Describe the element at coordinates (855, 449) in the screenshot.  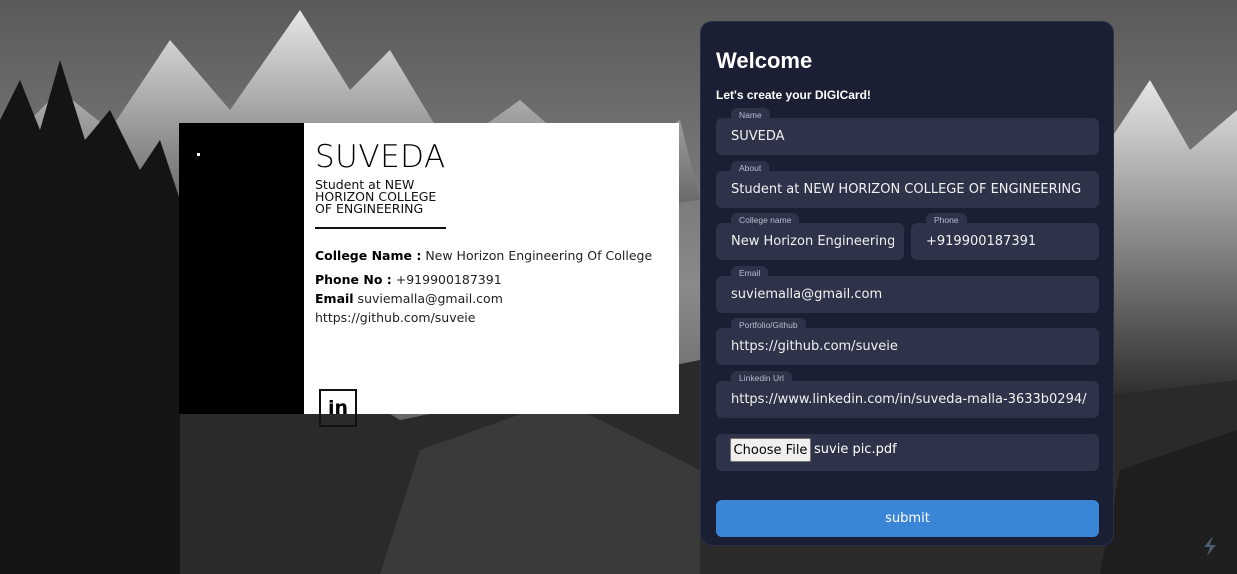
I see `selected-file-name: suvie pic.pdf` at that location.